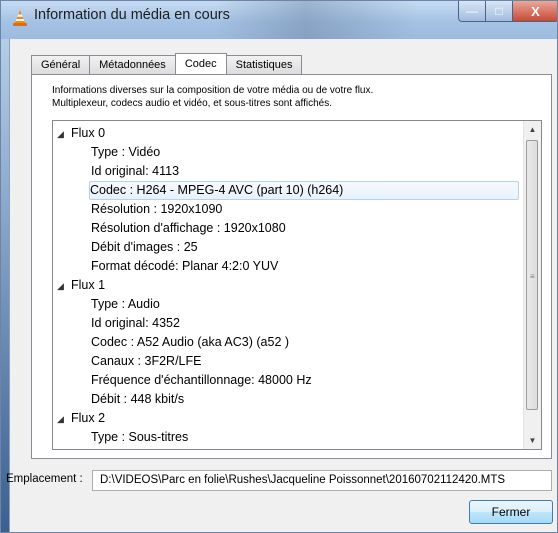 This screenshot has width=558, height=533. I want to click on minimize-icon: —, so click(472, 11).